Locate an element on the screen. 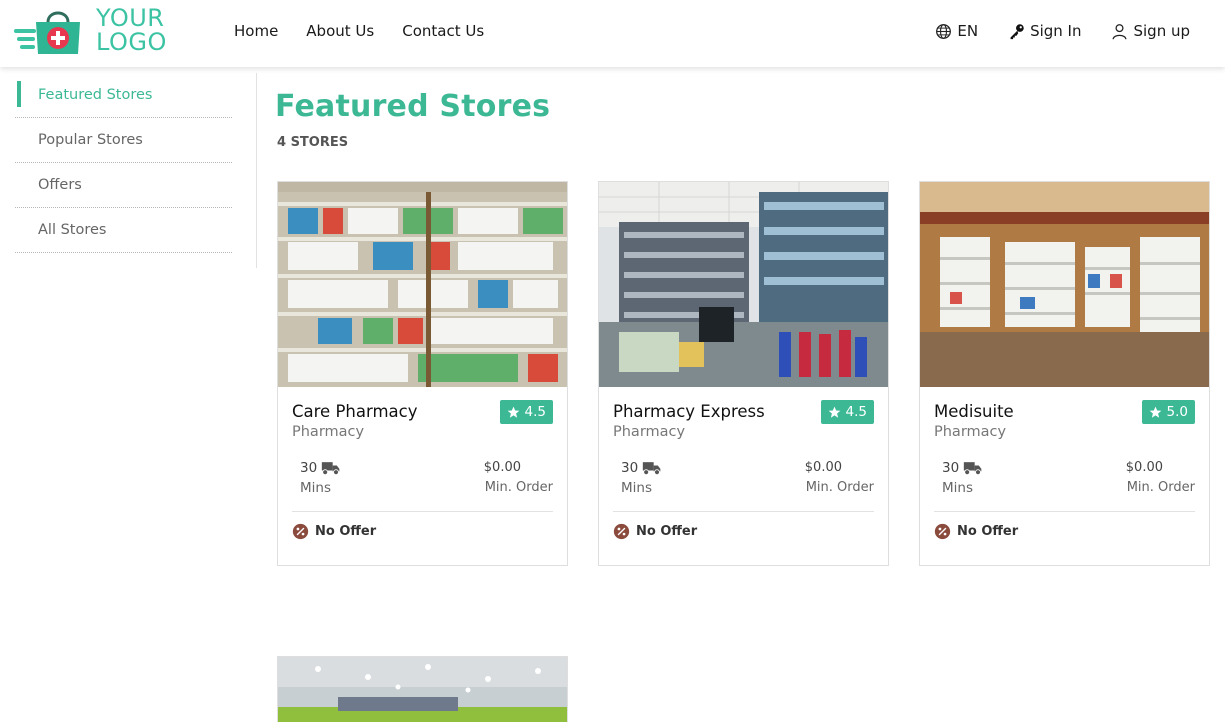 The width and height of the screenshot is (1225, 722). store-card is located at coordinates (422, 689).